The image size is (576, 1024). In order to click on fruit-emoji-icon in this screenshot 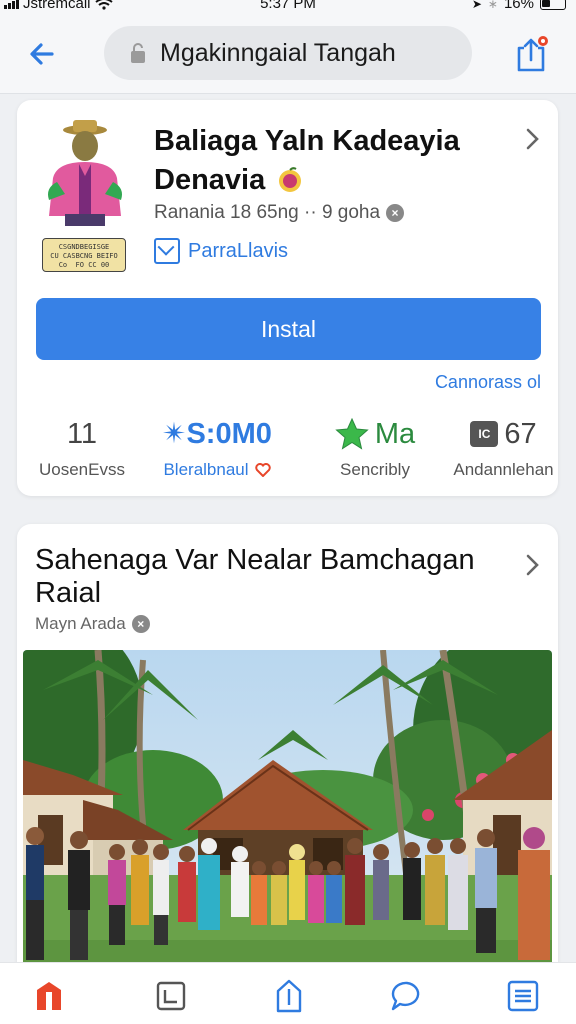, I will do `click(290, 179)`.